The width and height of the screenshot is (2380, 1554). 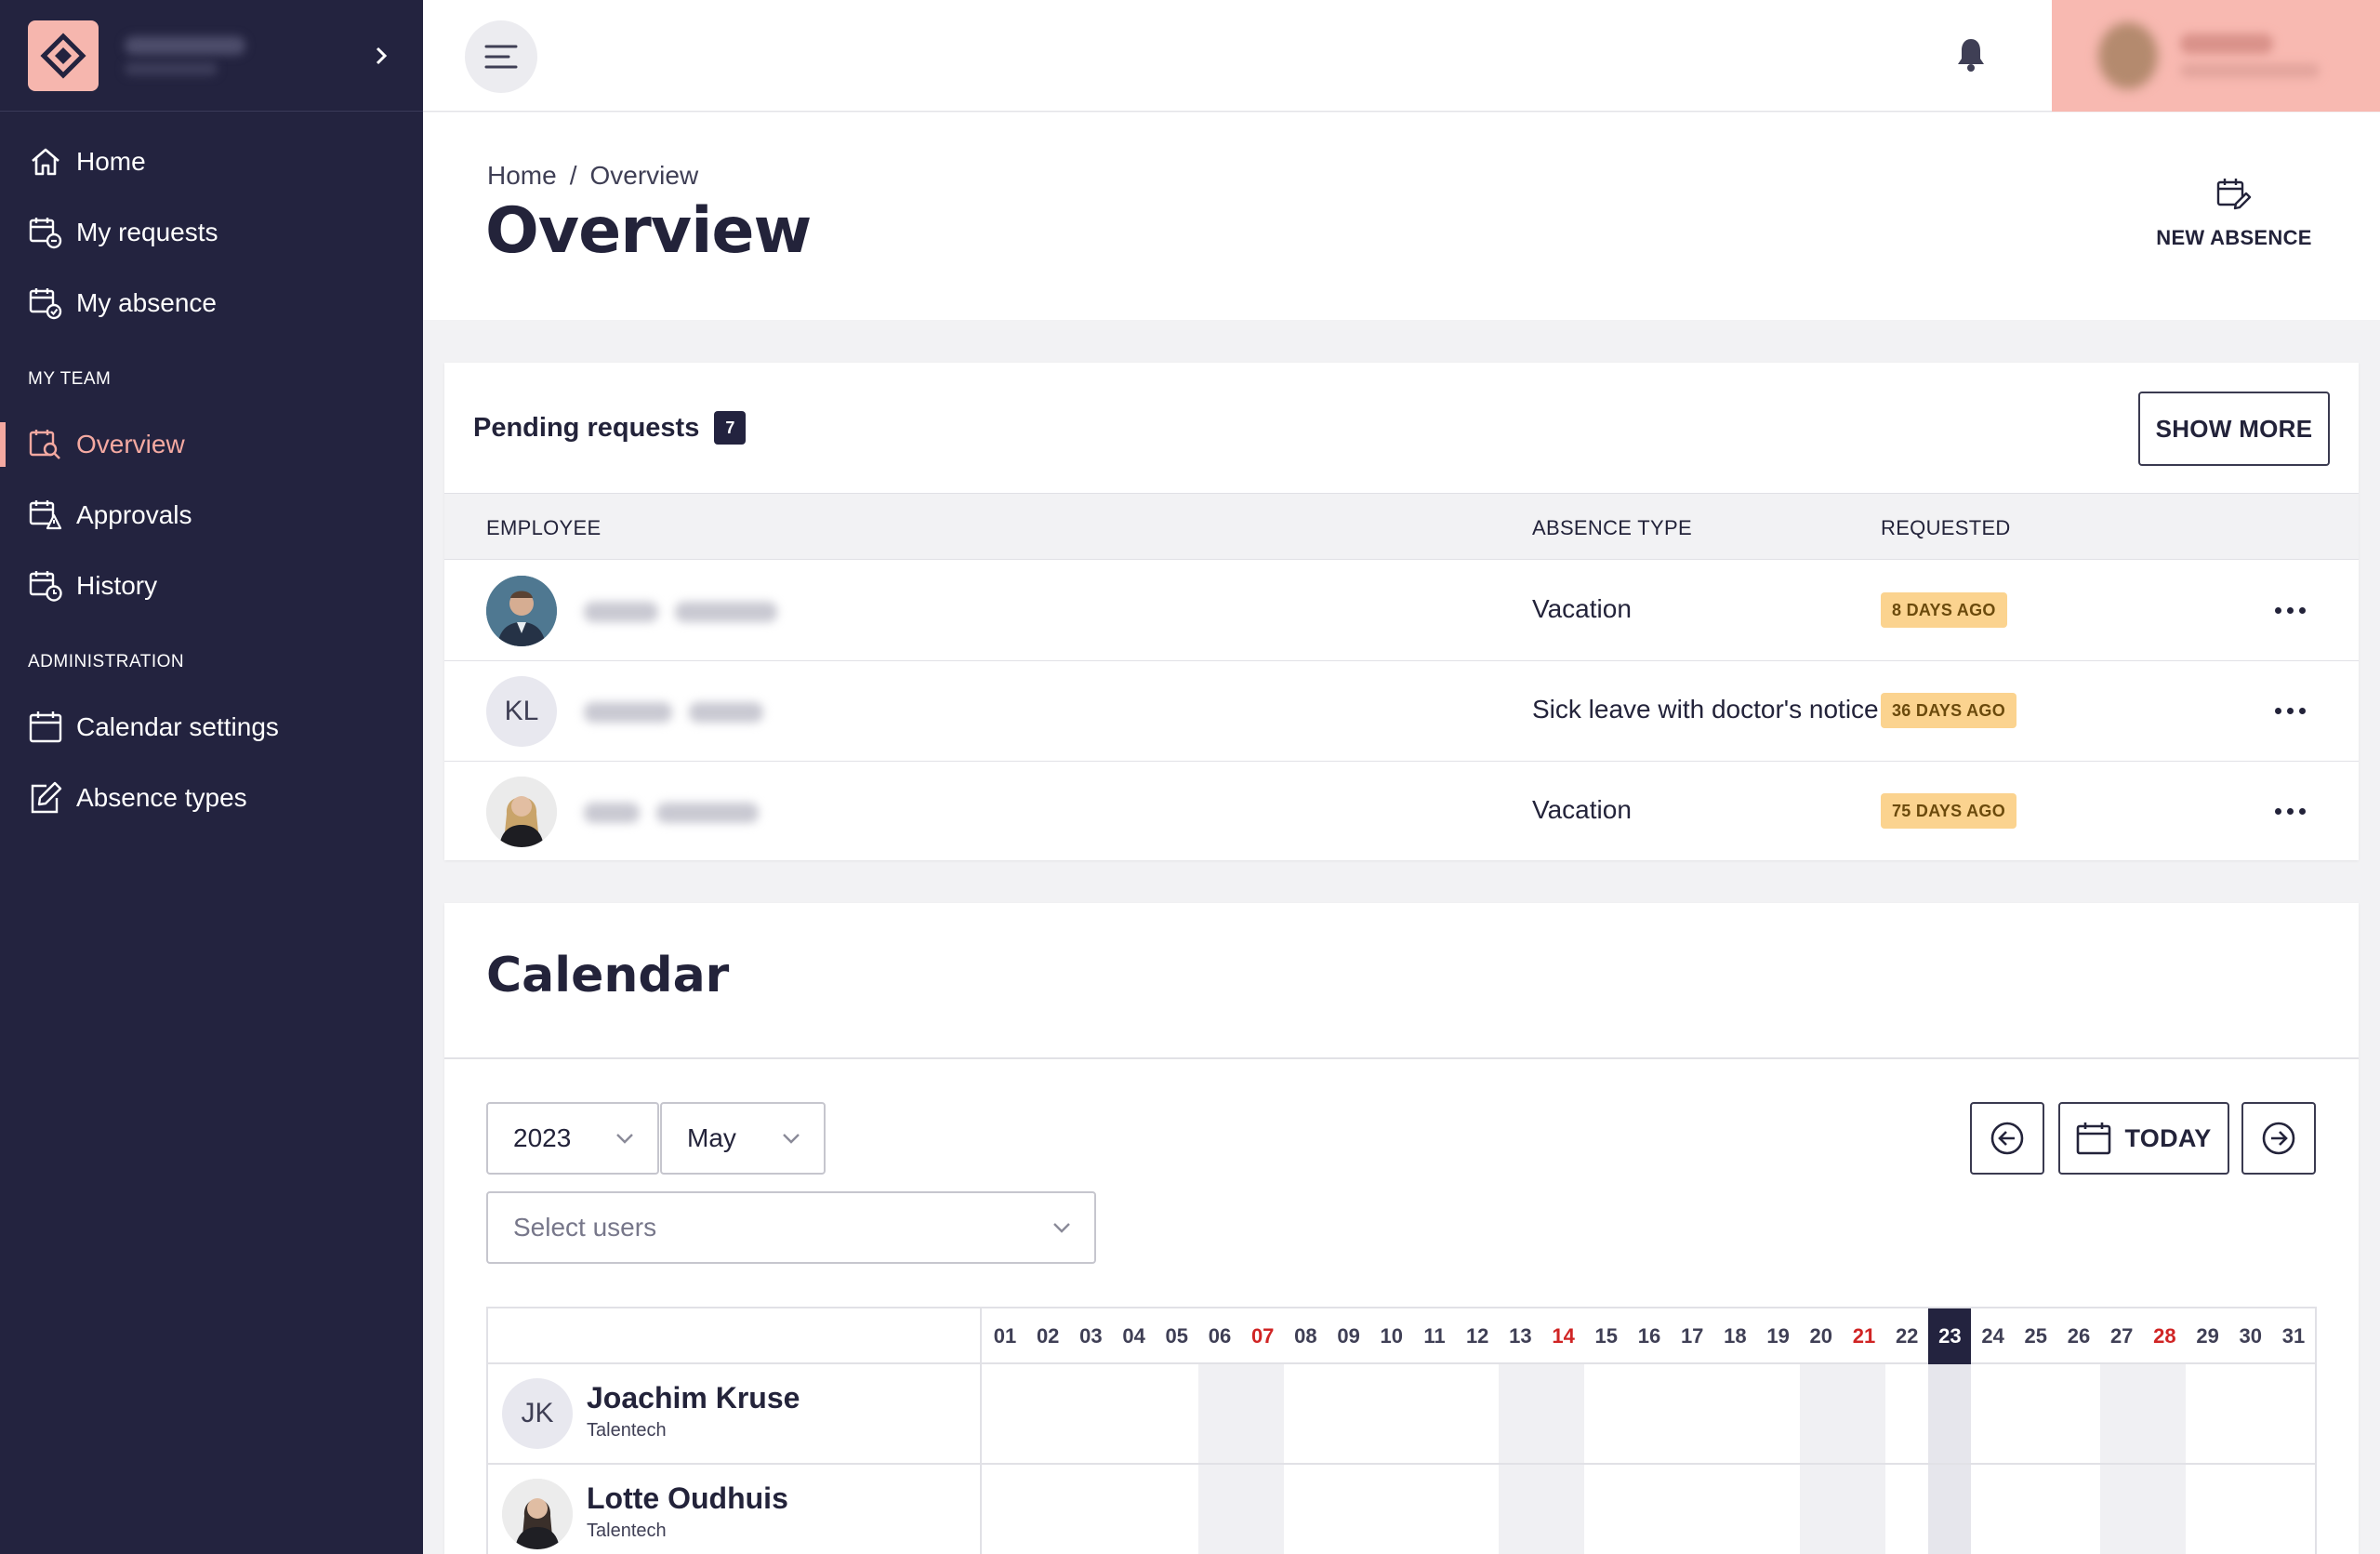 I want to click on calendar-edit-icon, so click(x=2234, y=194).